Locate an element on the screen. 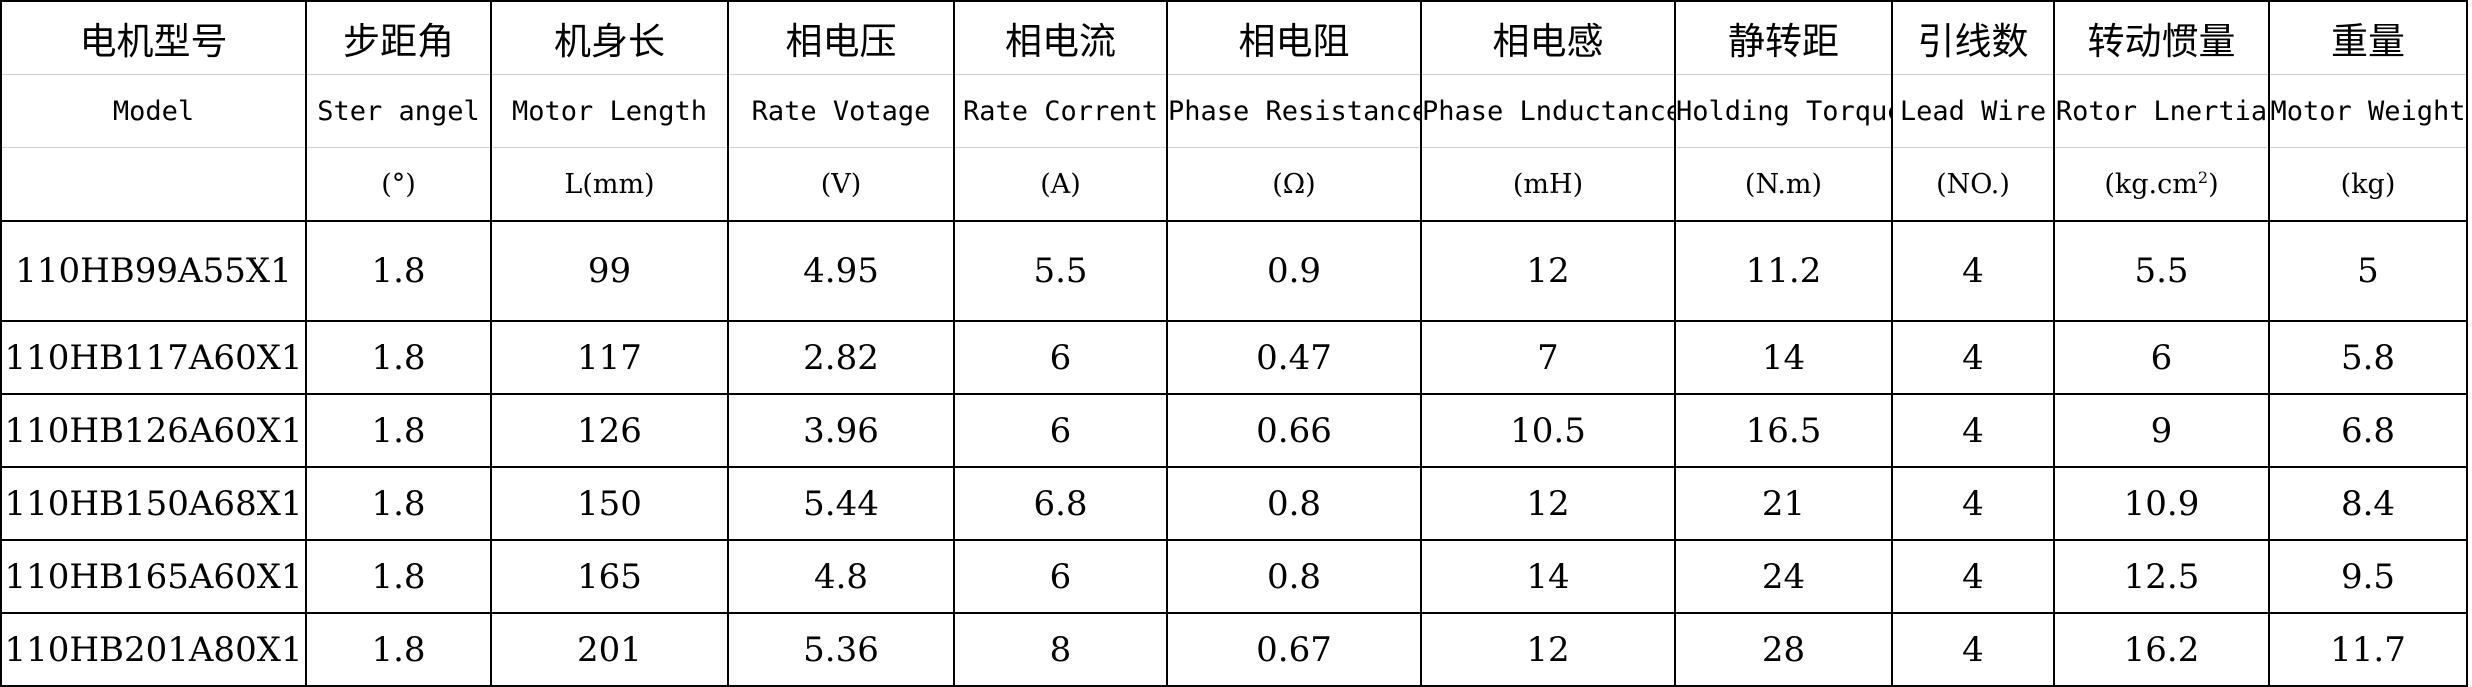 This screenshot has height=687, width=2472. cell-phase-inductance: 7 is located at coordinates (1548, 358).